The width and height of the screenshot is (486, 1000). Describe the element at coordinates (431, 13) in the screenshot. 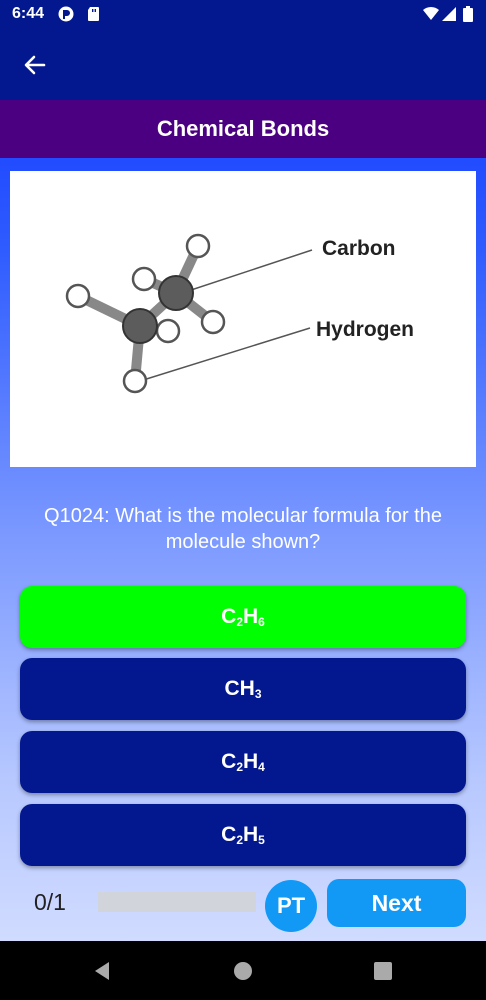

I see `wifi-icon` at that location.